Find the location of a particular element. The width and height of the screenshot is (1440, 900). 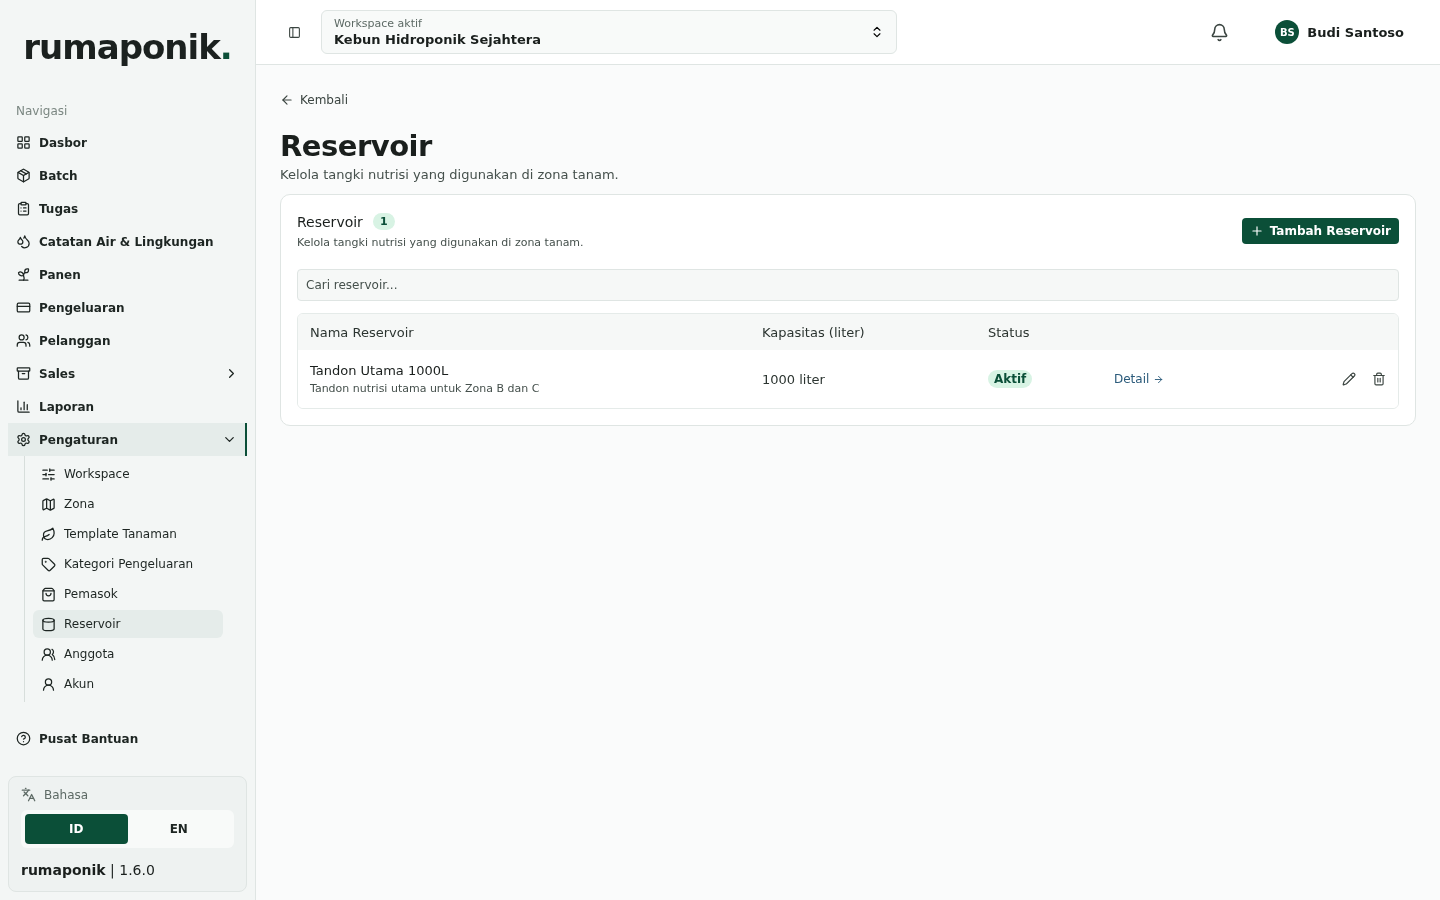

help-link: Pusat Bantuan is located at coordinates (127, 738).